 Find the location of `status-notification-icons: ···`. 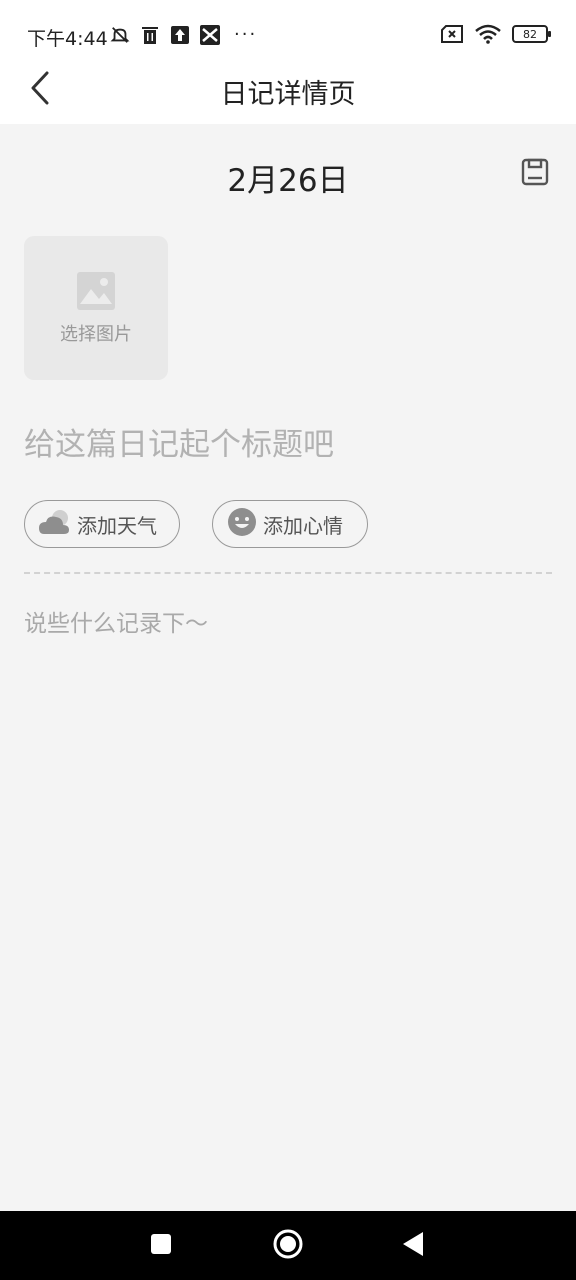

status-notification-icons: ··· is located at coordinates (183, 34).